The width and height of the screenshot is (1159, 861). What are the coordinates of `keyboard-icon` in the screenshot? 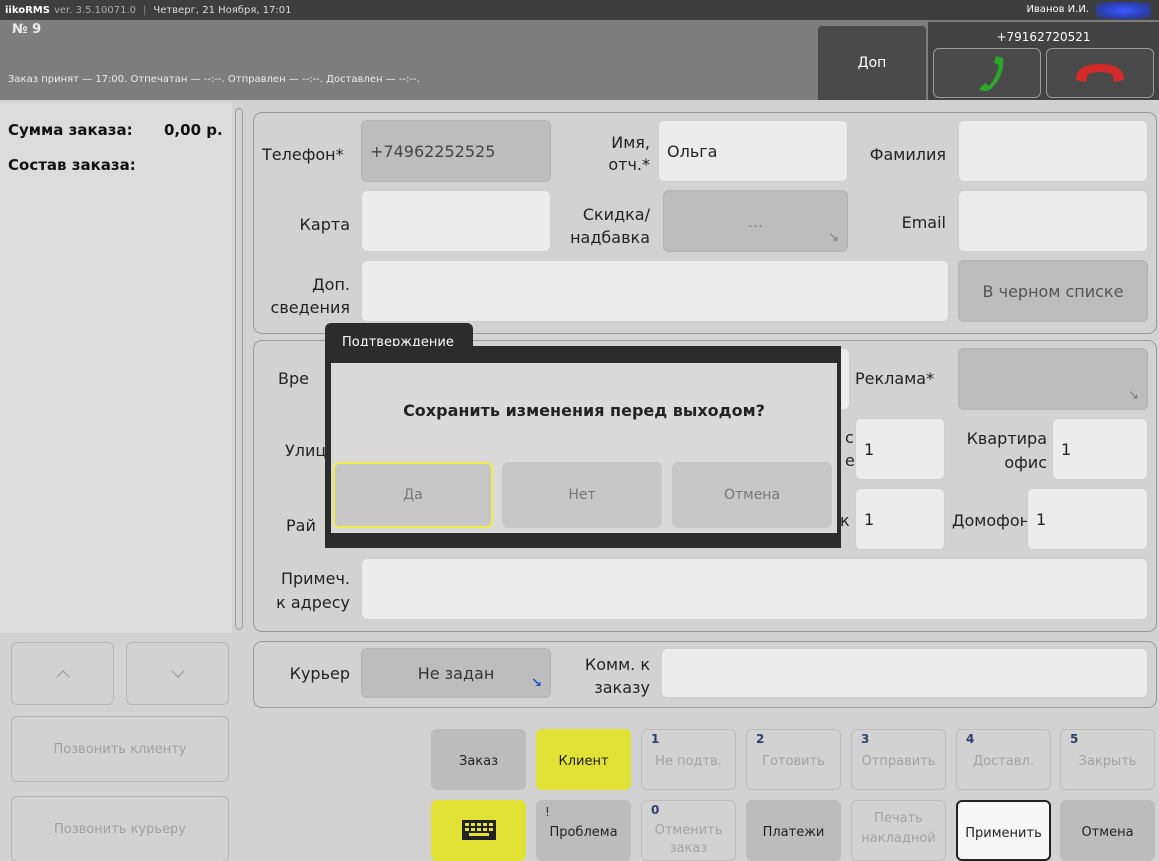 It's located at (479, 830).